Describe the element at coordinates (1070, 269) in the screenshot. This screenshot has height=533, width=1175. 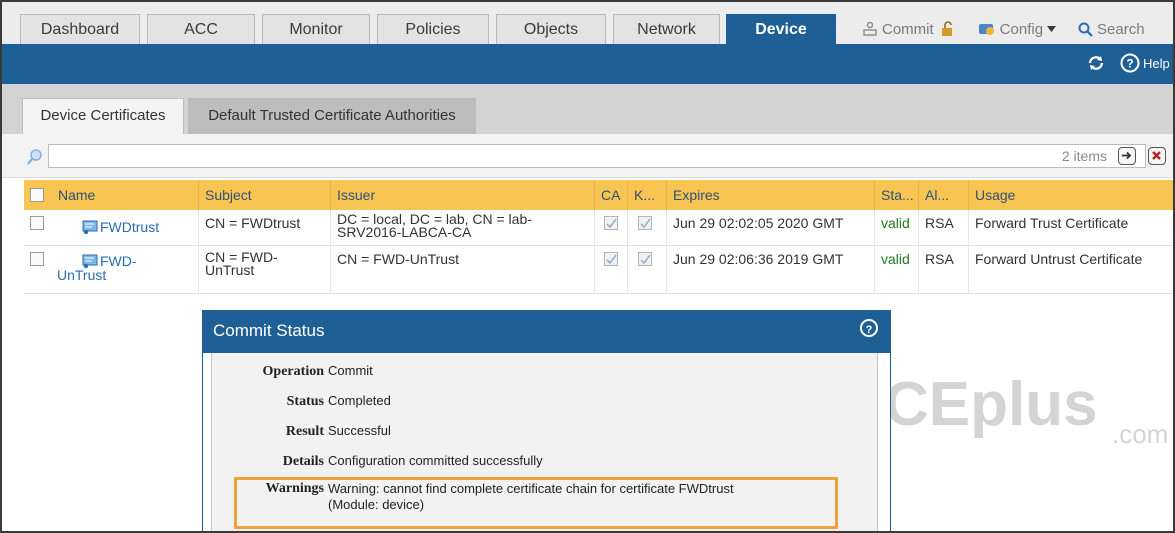
I see `usage-cell: Forward Untrust Certificate` at that location.